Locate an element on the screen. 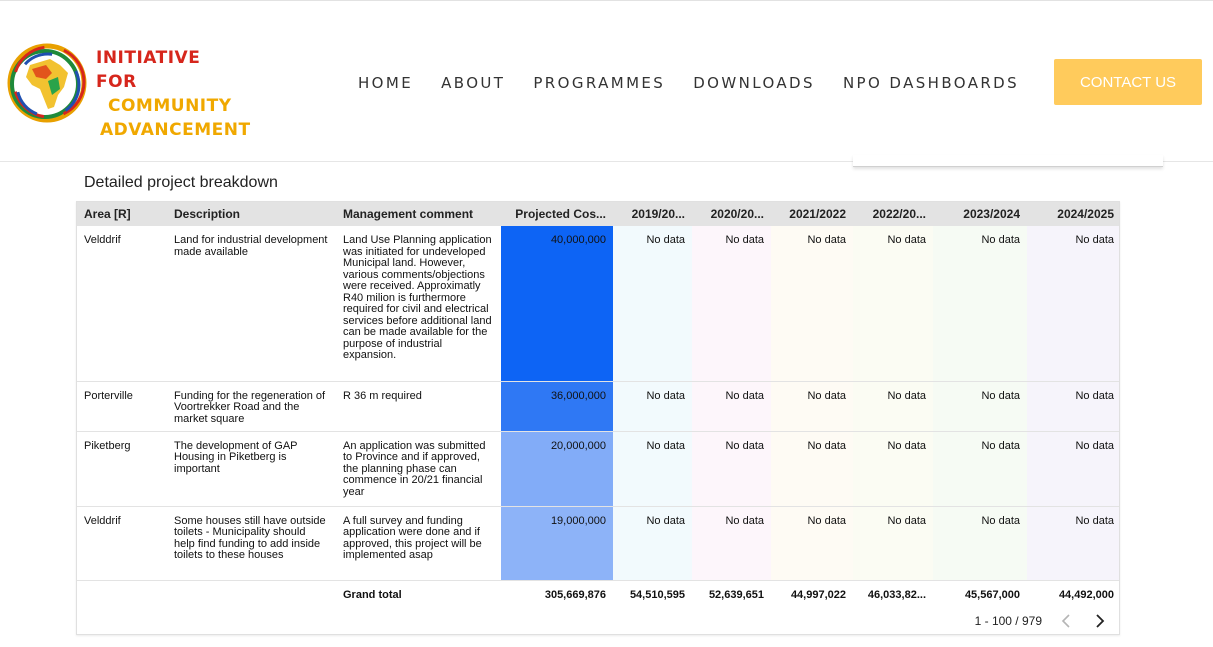  cell-projected: 19,000,000 is located at coordinates (557, 543).